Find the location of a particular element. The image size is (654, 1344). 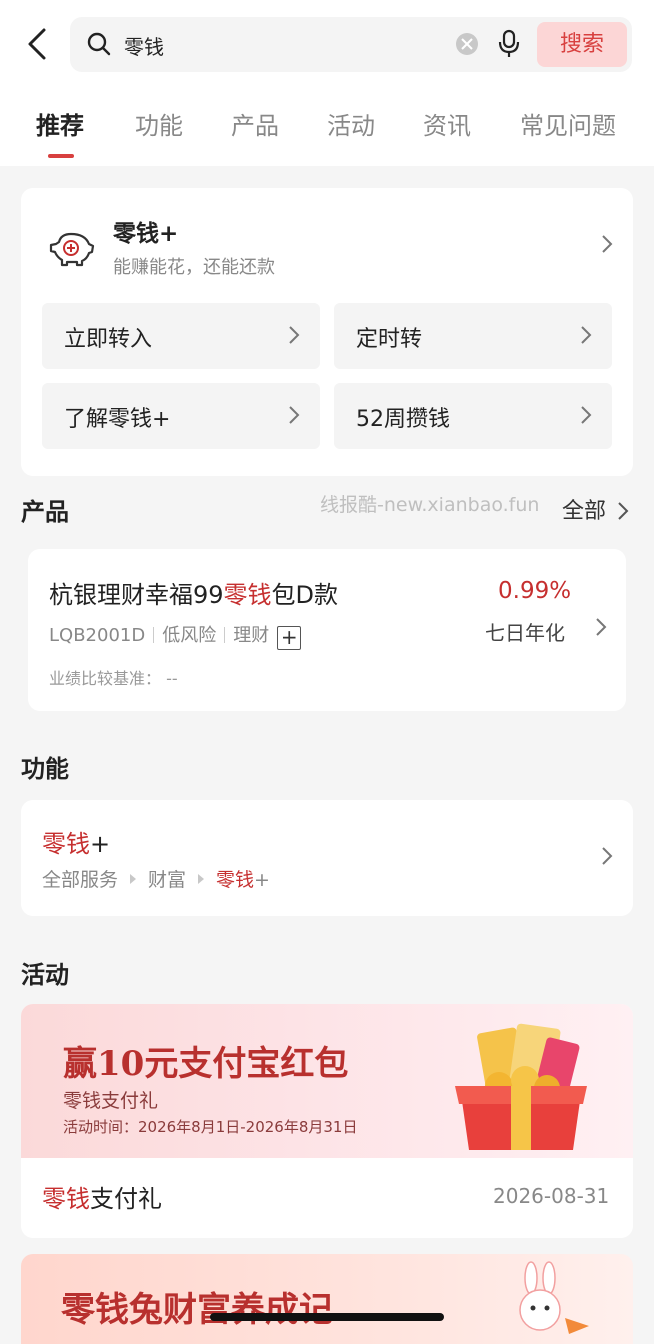

tab-bar: 推荐 功能 产品 活动 资讯 常见问题 is located at coordinates (327, 125).